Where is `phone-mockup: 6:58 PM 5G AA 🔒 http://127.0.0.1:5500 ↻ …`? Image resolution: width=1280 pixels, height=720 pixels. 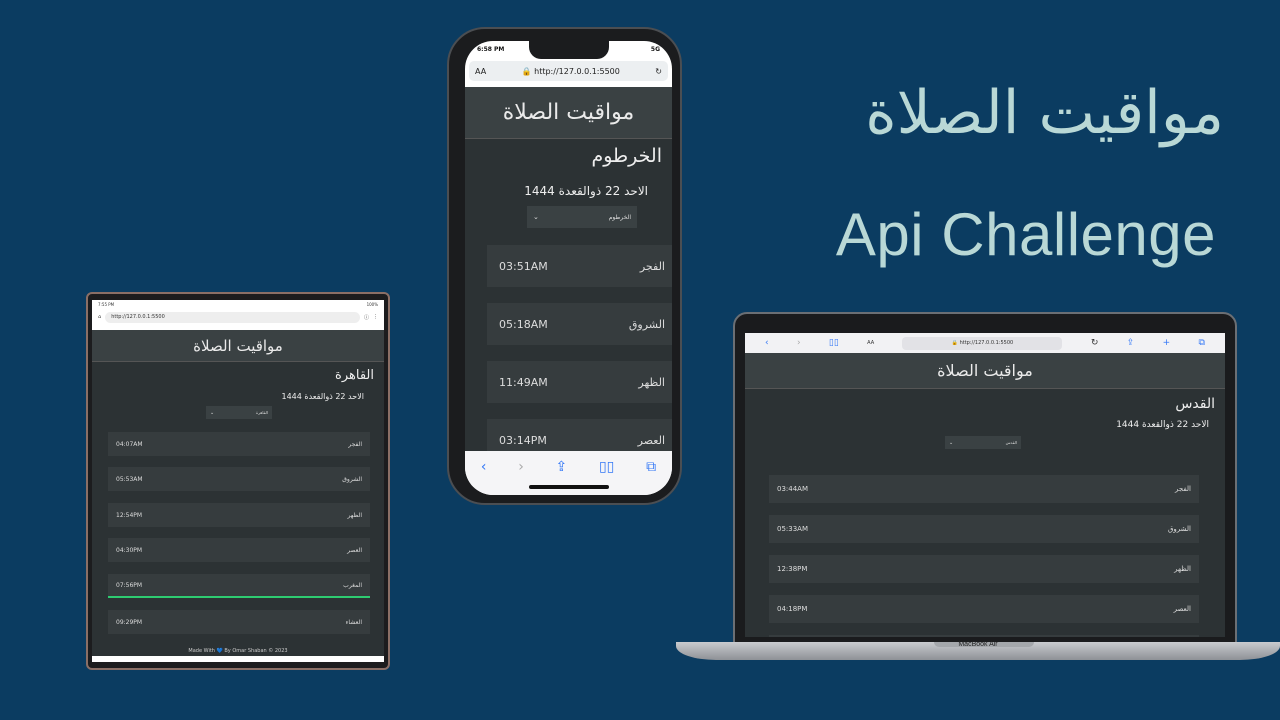
phone-mockup: 6:58 PM 5G AA 🔒 http://127.0.0.1:5500 ↻ … is located at coordinates (564, 266).